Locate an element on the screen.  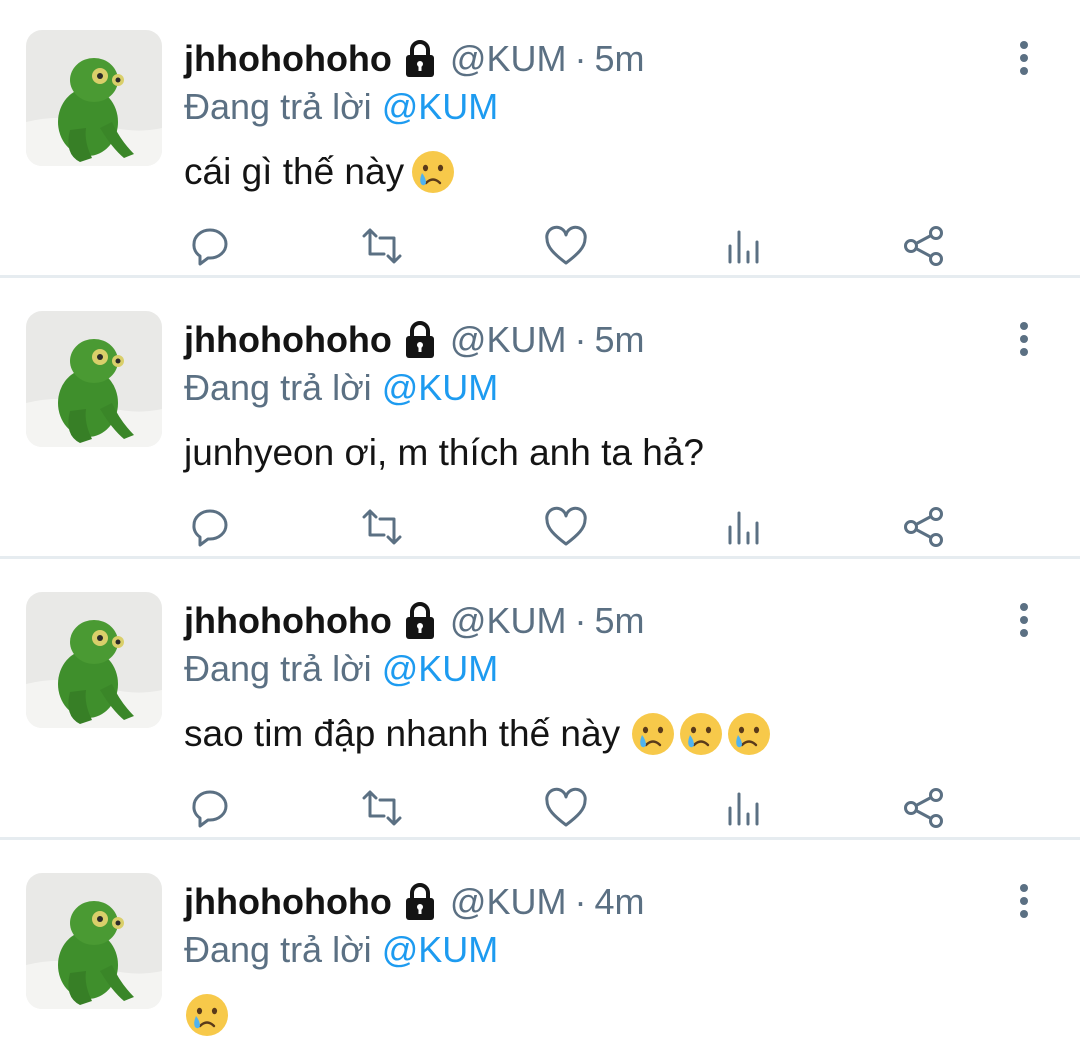
tweet-text: sao tim đập nhanh thế này is located at coordinates (478, 734).